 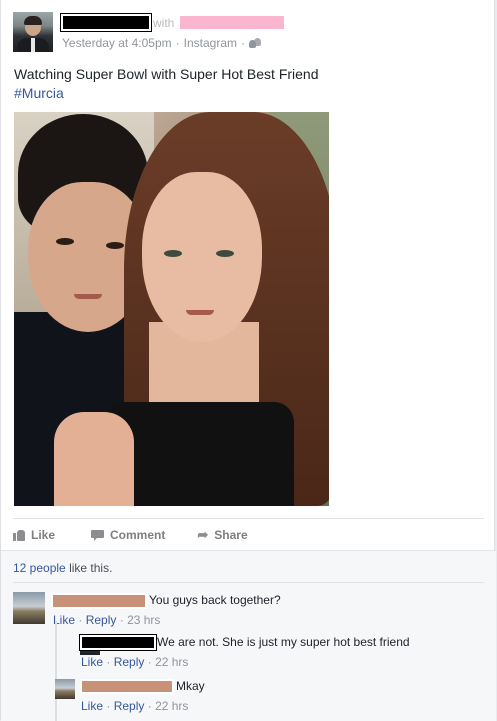 What do you see at coordinates (43, 535) in the screenshot?
I see `like-label: Like` at bounding box center [43, 535].